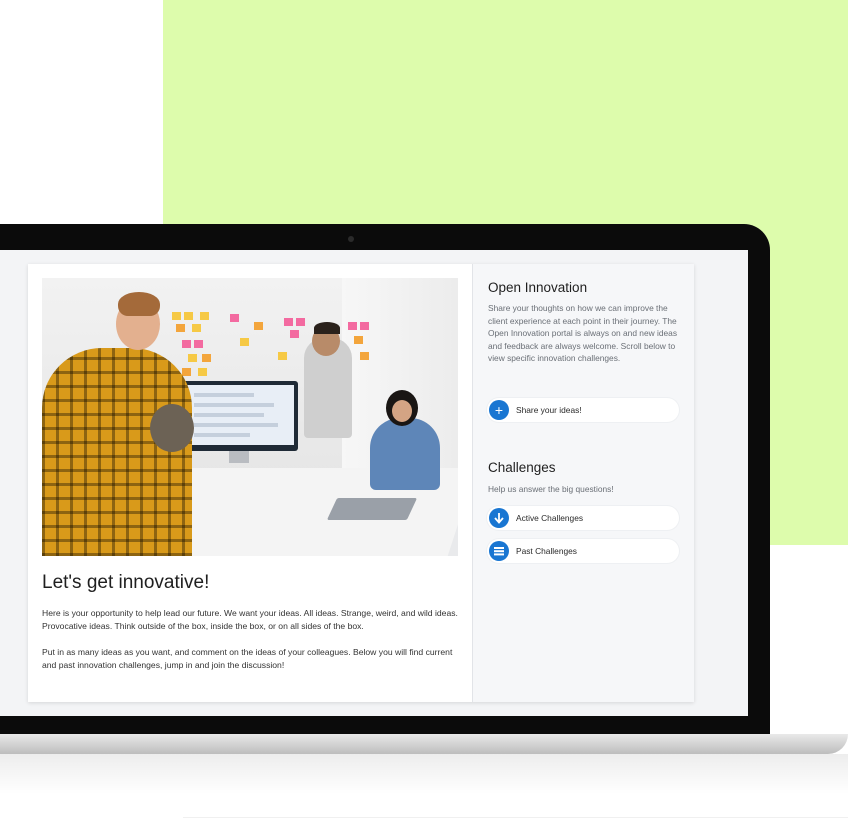 This screenshot has width=848, height=822. What do you see at coordinates (126, 582) in the screenshot?
I see `page-headline: Let's get innovative!` at bounding box center [126, 582].